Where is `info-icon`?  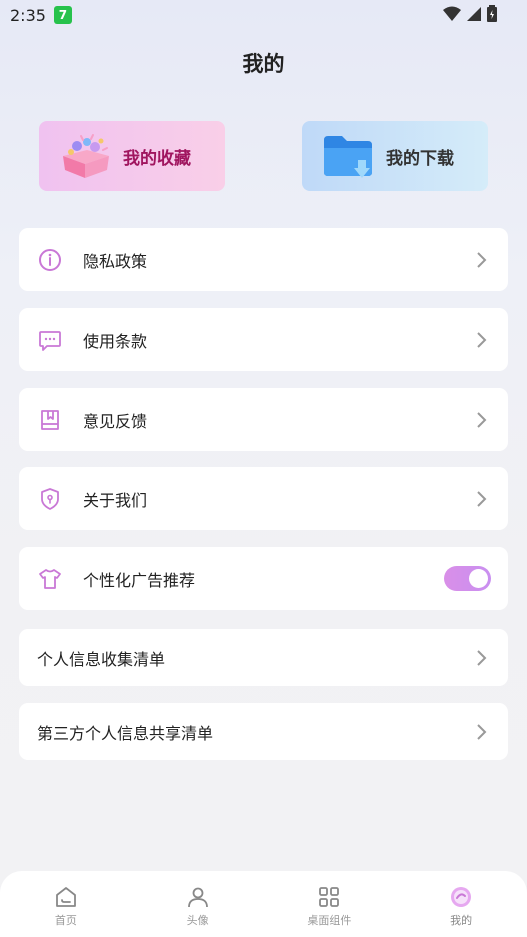
info-icon is located at coordinates (50, 259).